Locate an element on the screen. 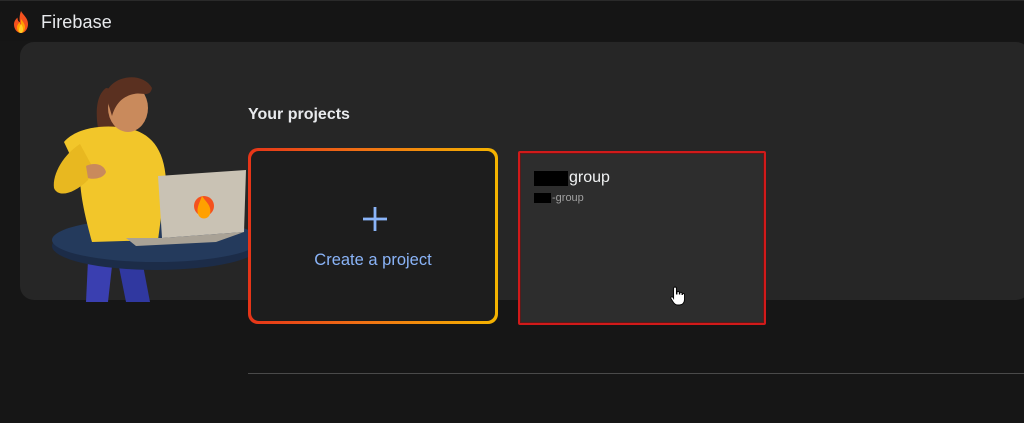 This screenshot has height=423, width=1024. top-bar: Firebase is located at coordinates (512, 20).